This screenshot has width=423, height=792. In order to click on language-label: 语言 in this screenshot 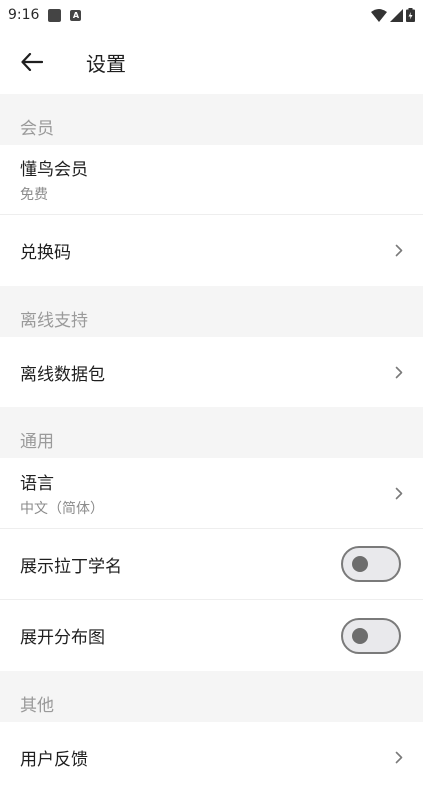, I will do `click(37, 483)`.